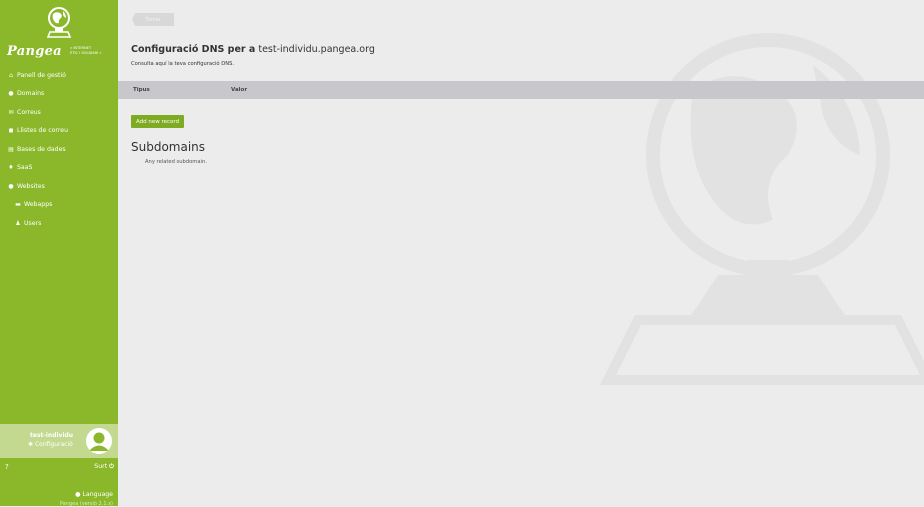 This screenshot has height=507, width=924. I want to click on sidebar-item-domains: ● Domains, so click(59, 94).